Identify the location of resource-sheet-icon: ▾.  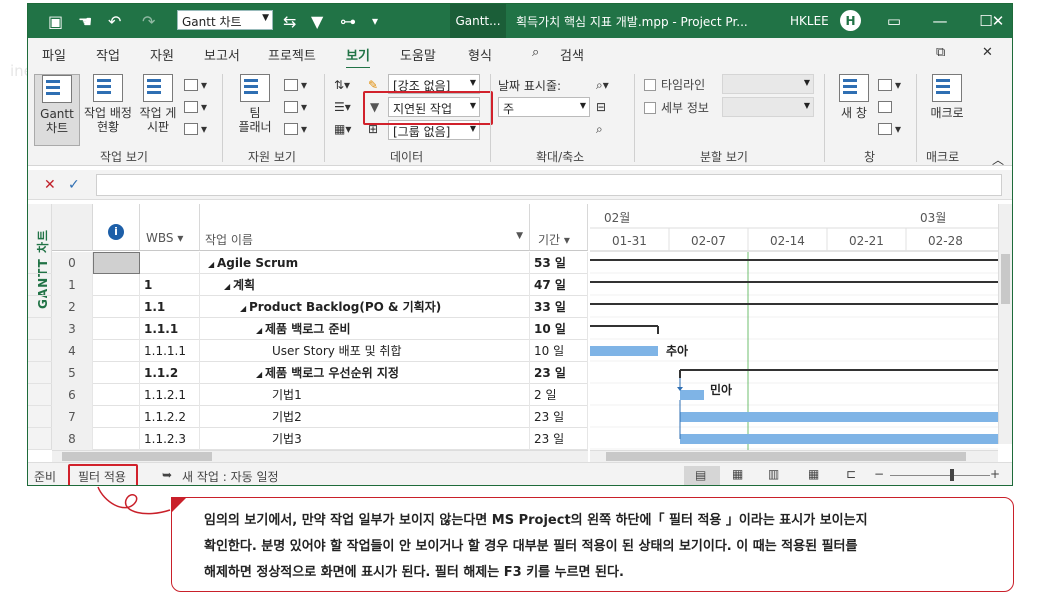
(295, 107).